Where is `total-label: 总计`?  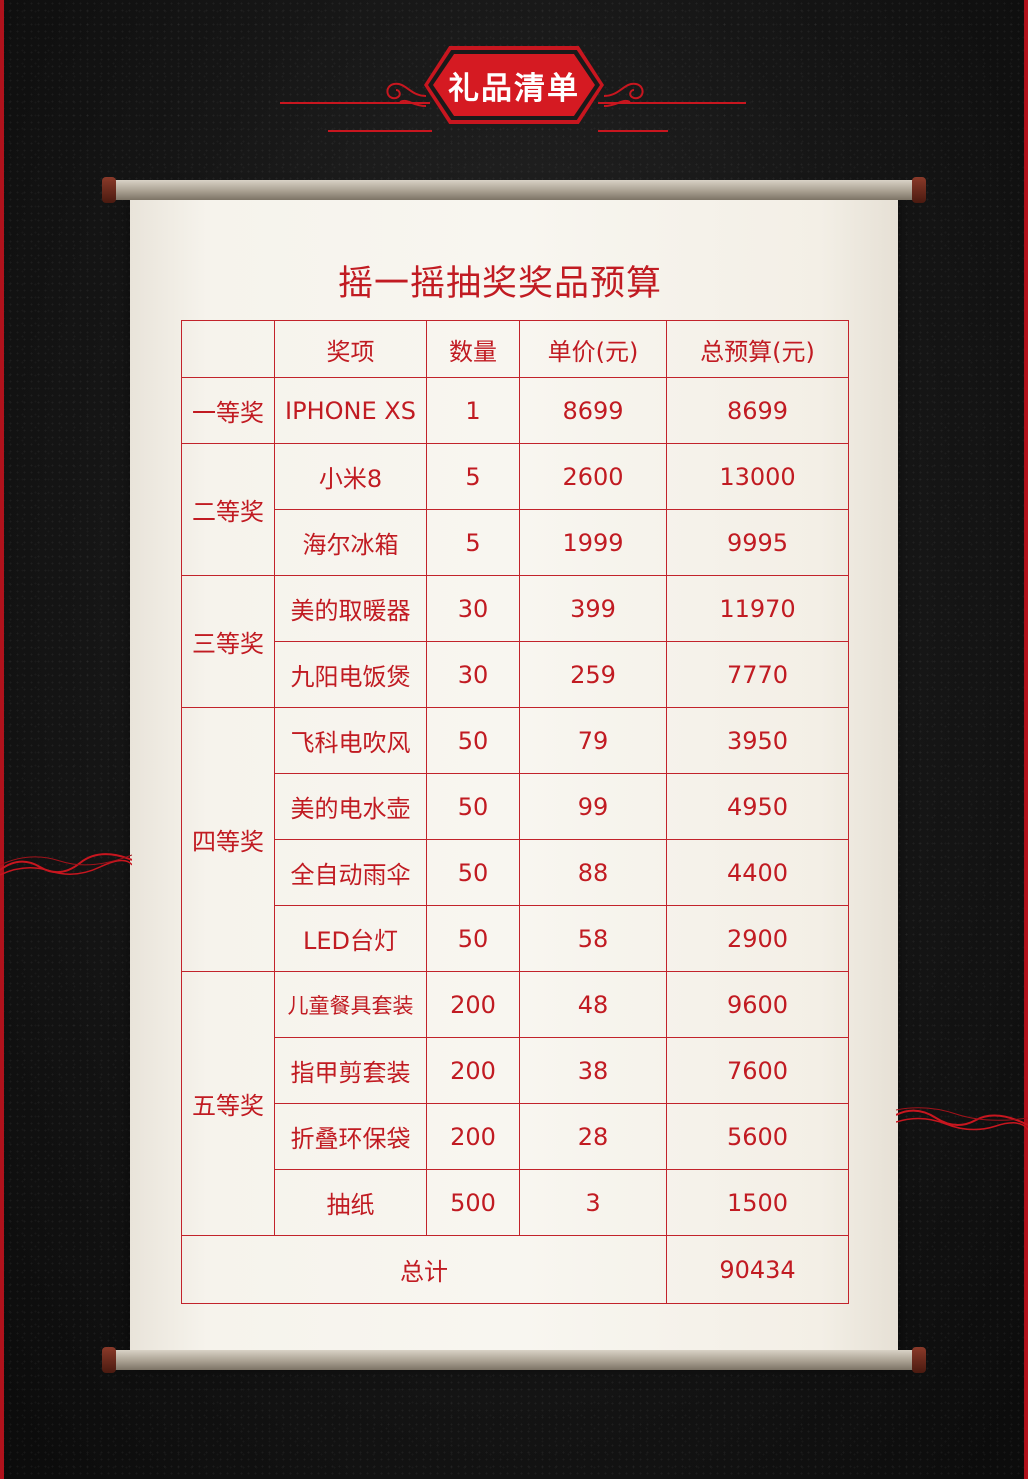
total-label: 总计 is located at coordinates (424, 1269).